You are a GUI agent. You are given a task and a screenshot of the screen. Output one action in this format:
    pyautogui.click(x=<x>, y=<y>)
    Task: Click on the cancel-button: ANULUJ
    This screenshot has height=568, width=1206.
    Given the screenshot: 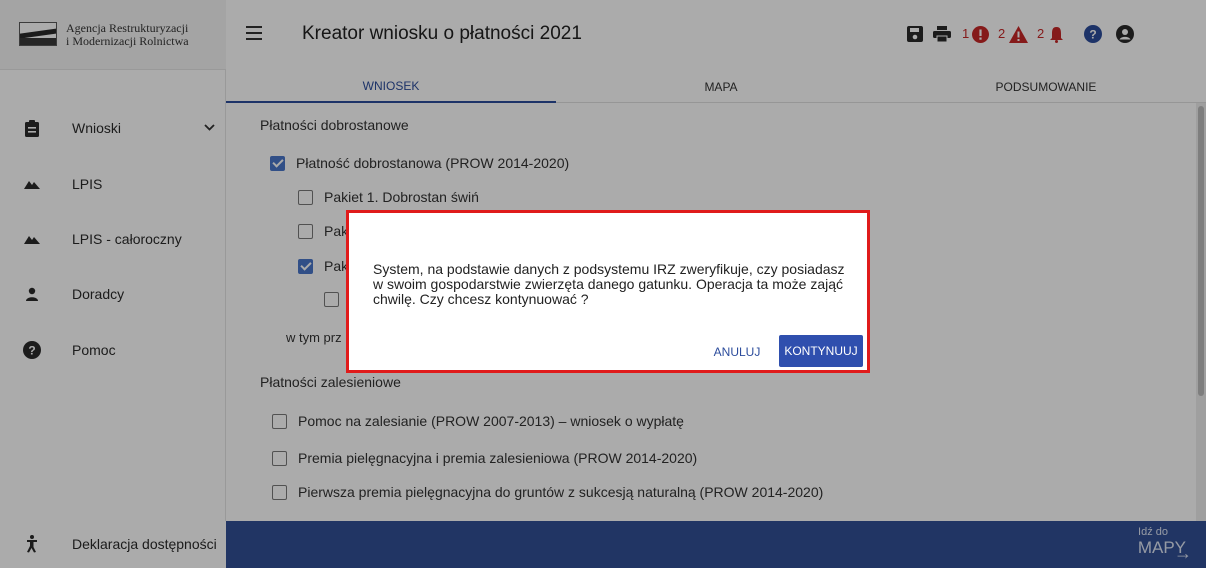 What is the action you would take?
    pyautogui.click(x=737, y=352)
    